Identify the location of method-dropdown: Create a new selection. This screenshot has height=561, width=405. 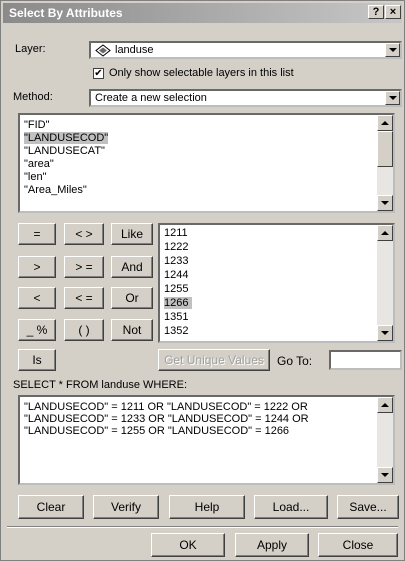
(245, 98).